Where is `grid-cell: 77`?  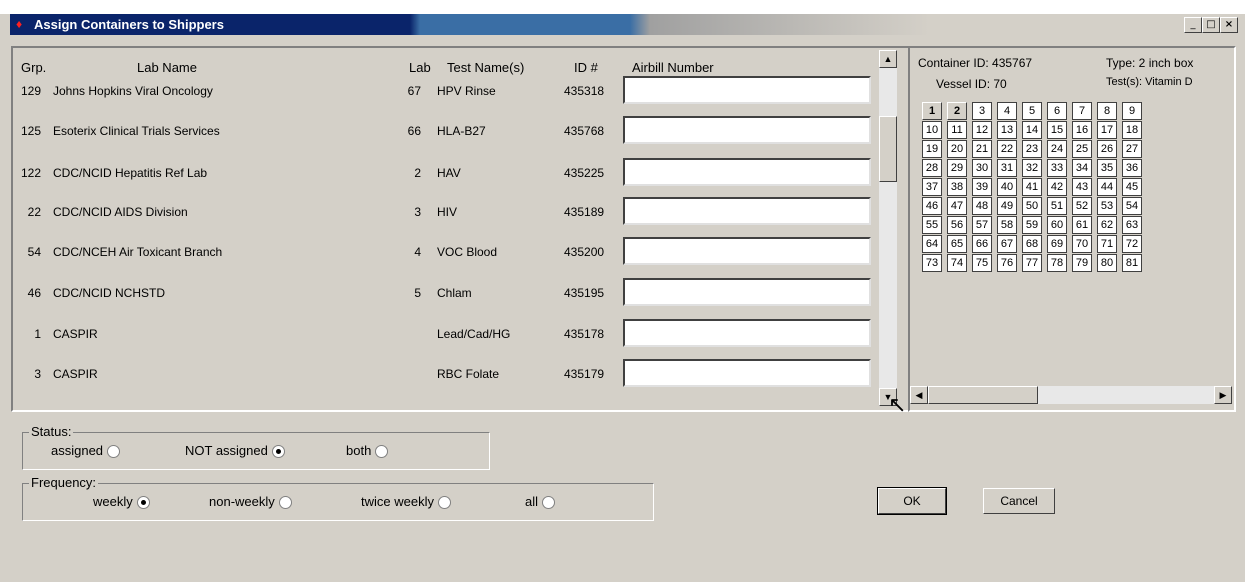
grid-cell: 77 is located at coordinates (1032, 263).